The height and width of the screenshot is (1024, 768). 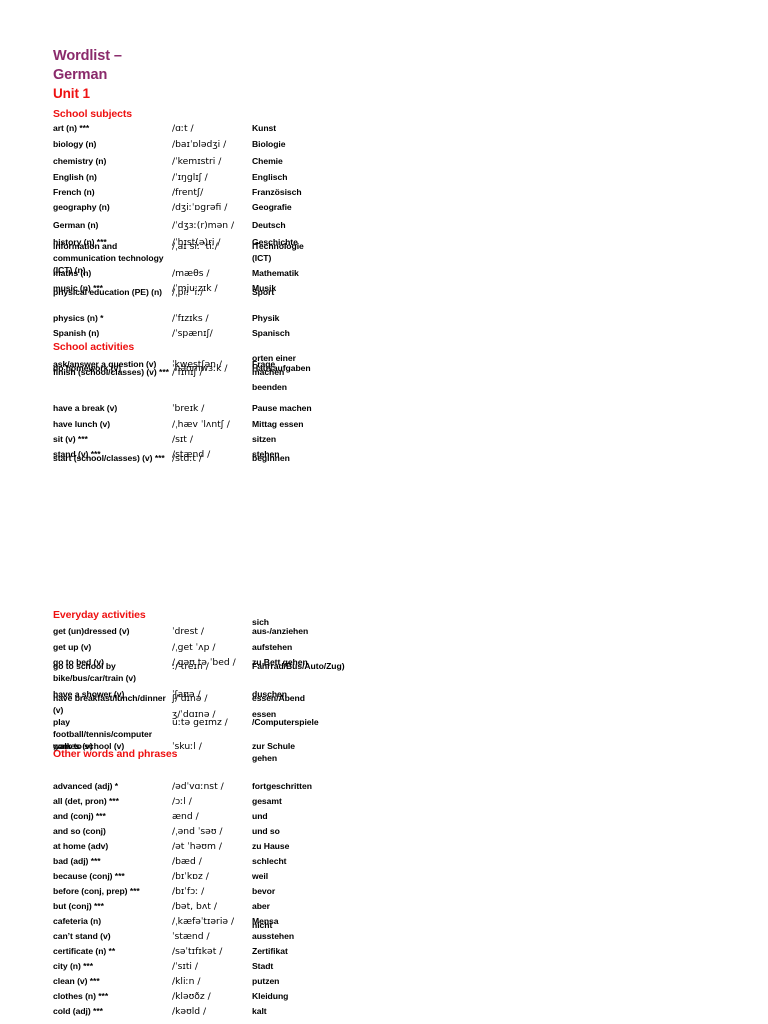 What do you see at coordinates (99, 615) in the screenshot?
I see `section-heading: Everyday activities` at bounding box center [99, 615].